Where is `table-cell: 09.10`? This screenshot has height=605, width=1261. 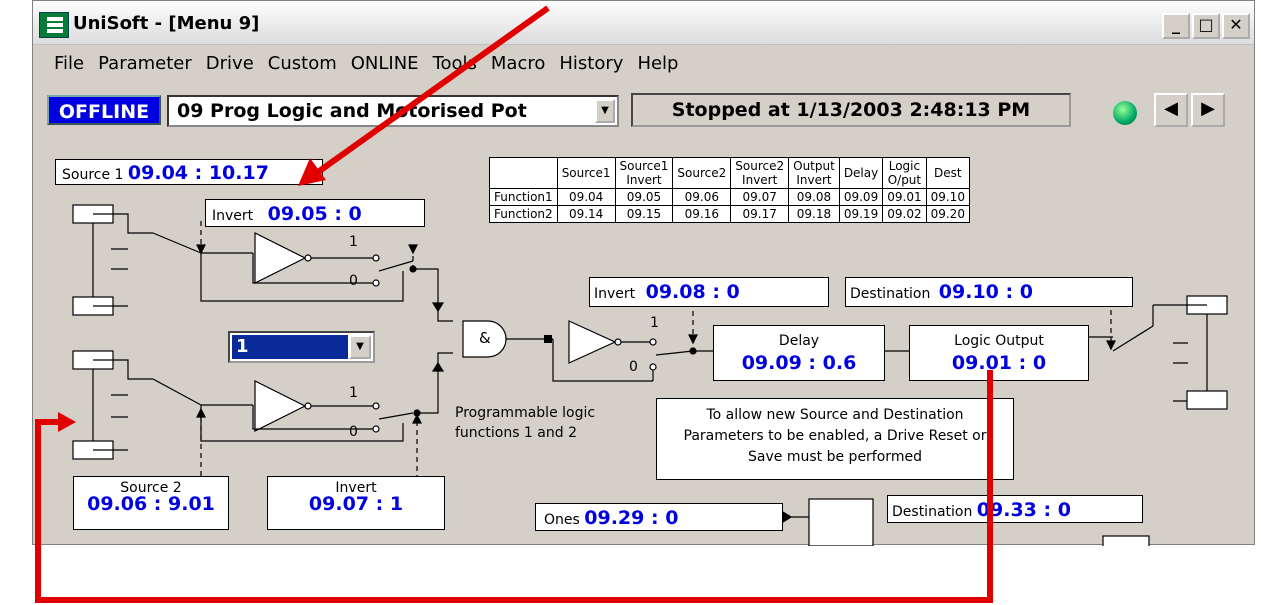 table-cell: 09.10 is located at coordinates (947, 197).